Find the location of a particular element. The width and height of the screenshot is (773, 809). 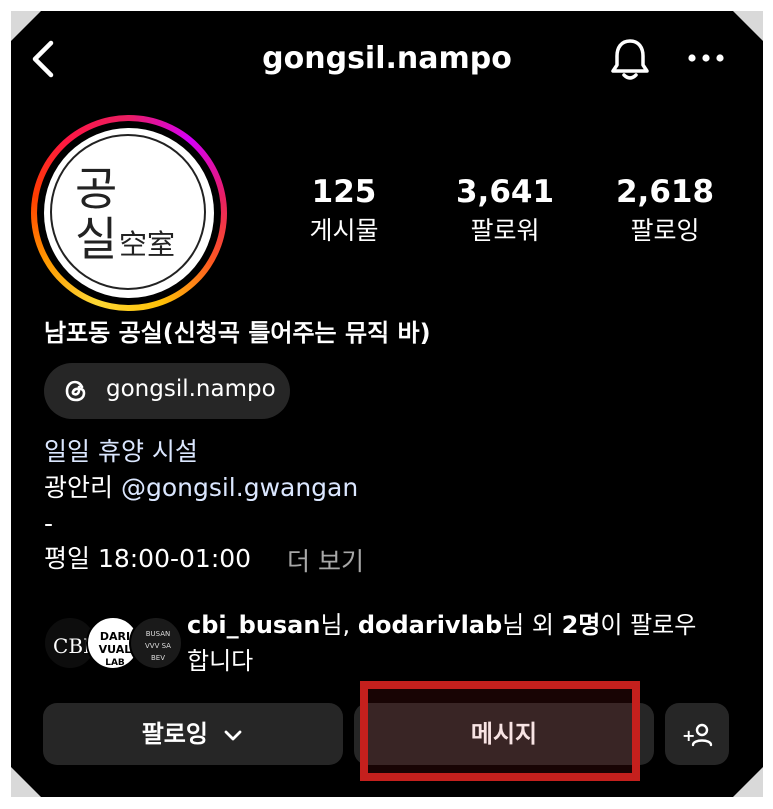

svg-text: DARI is located at coordinates (115, 636).